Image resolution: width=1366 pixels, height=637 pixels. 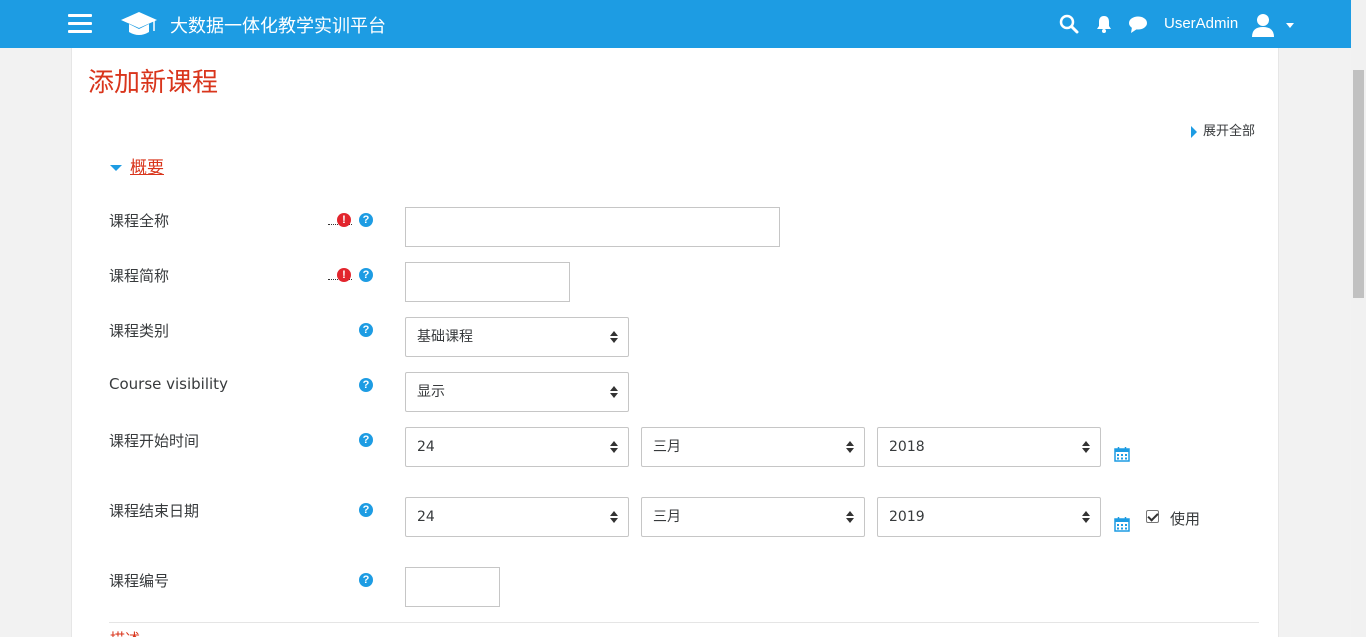 What do you see at coordinates (139, 581) in the screenshot?
I see `idnumber-label: 课程编号` at bounding box center [139, 581].